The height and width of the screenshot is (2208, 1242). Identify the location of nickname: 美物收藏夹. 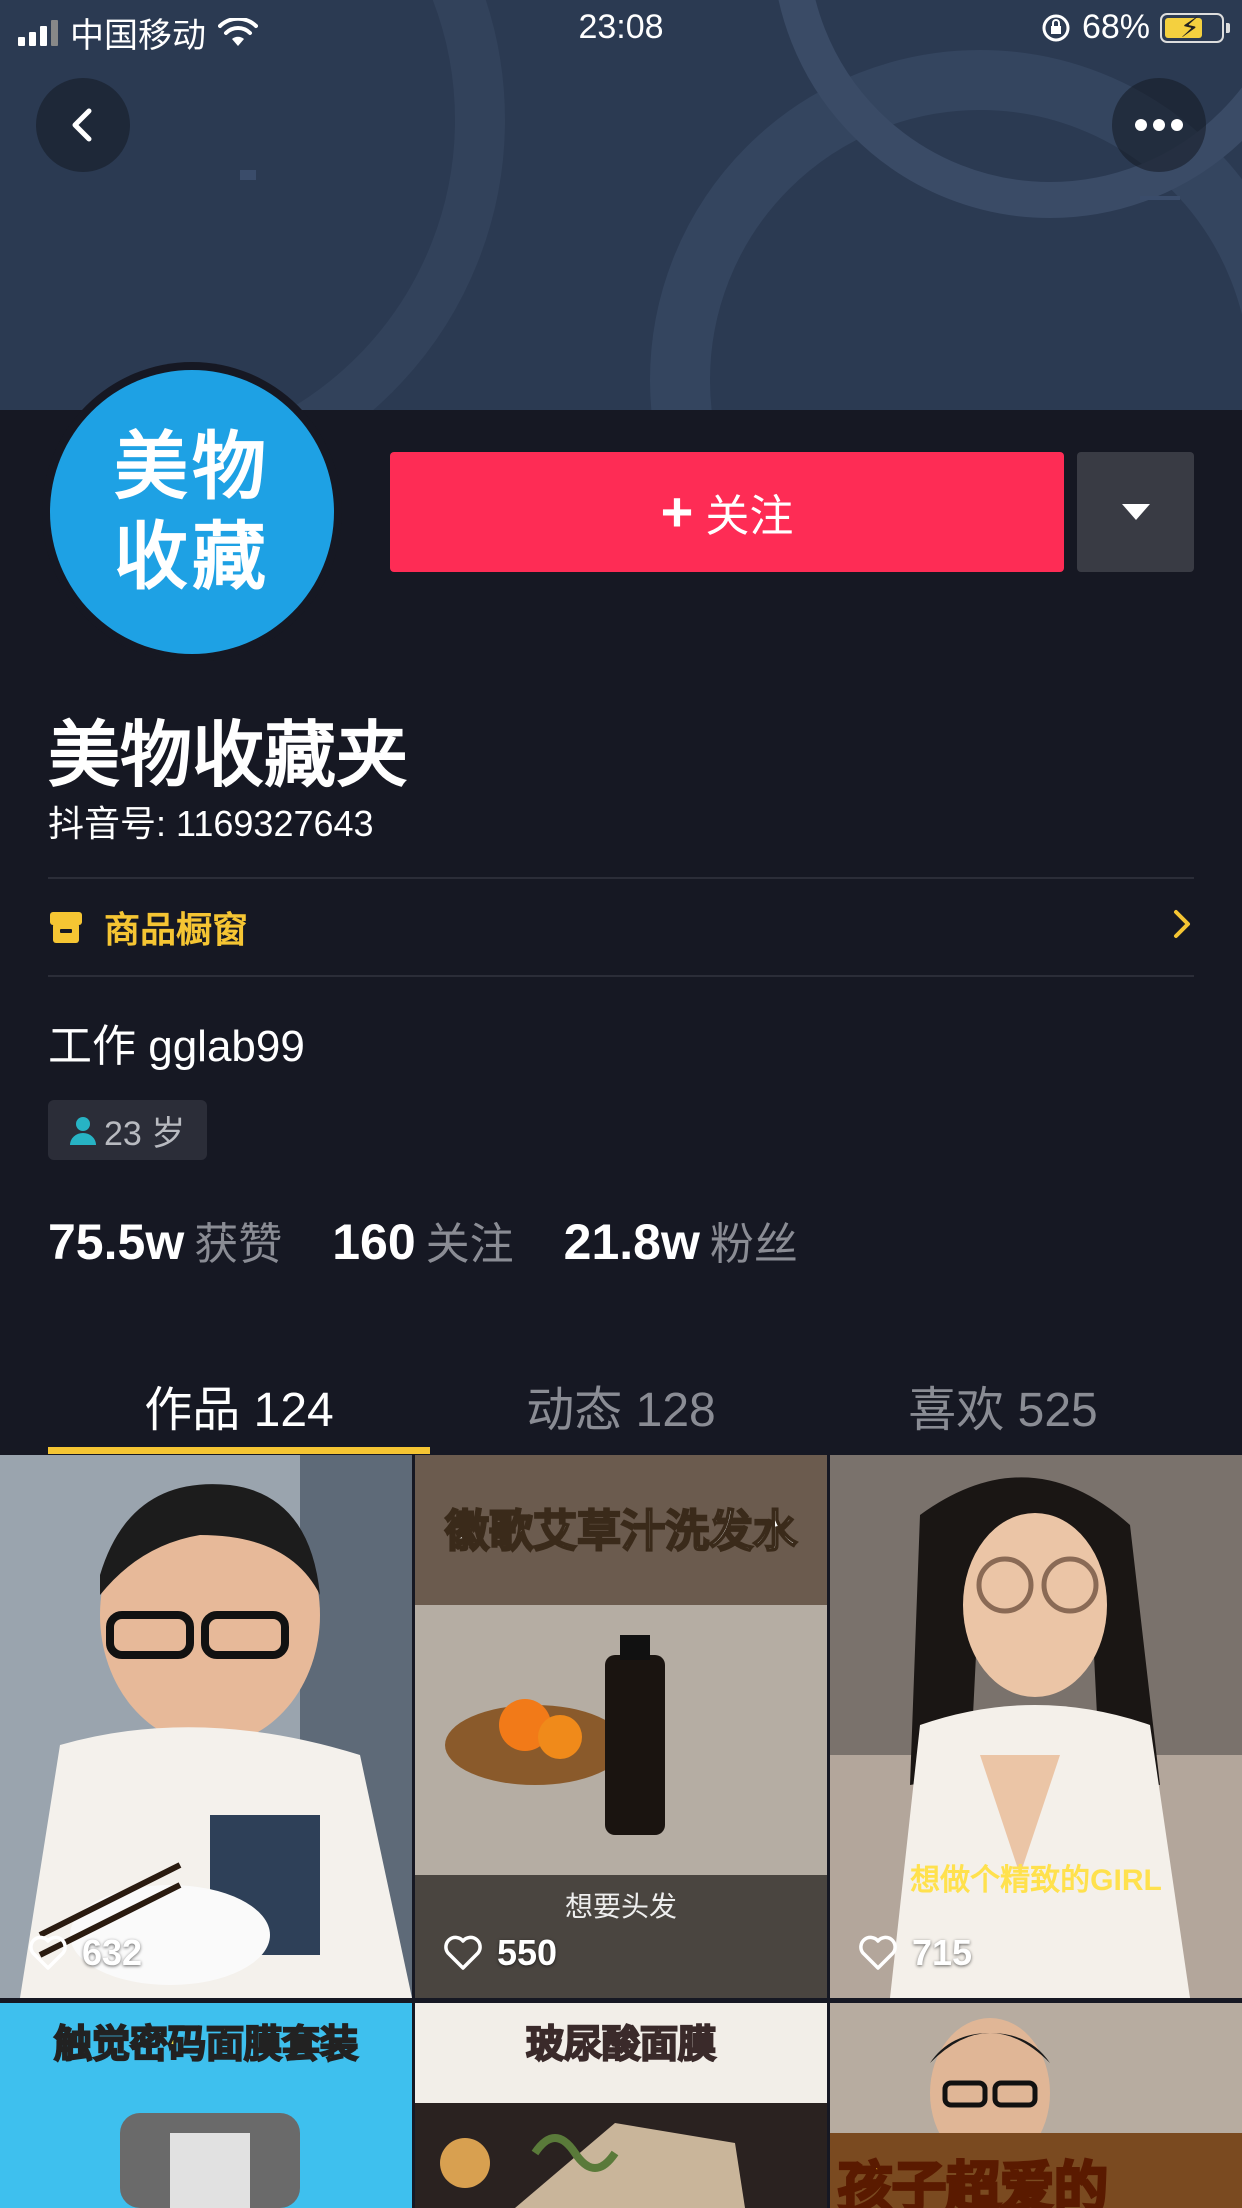
(228, 756).